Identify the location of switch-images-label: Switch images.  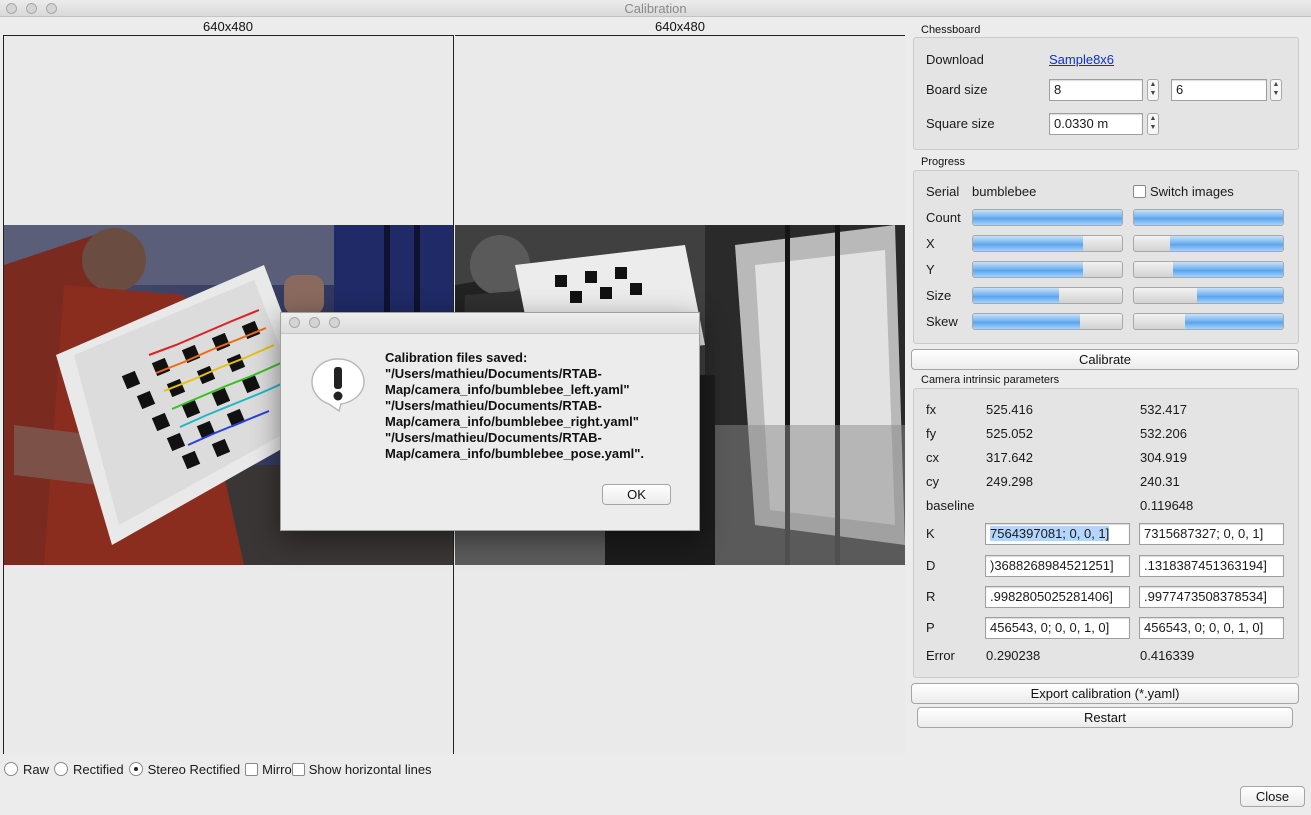
(1192, 191).